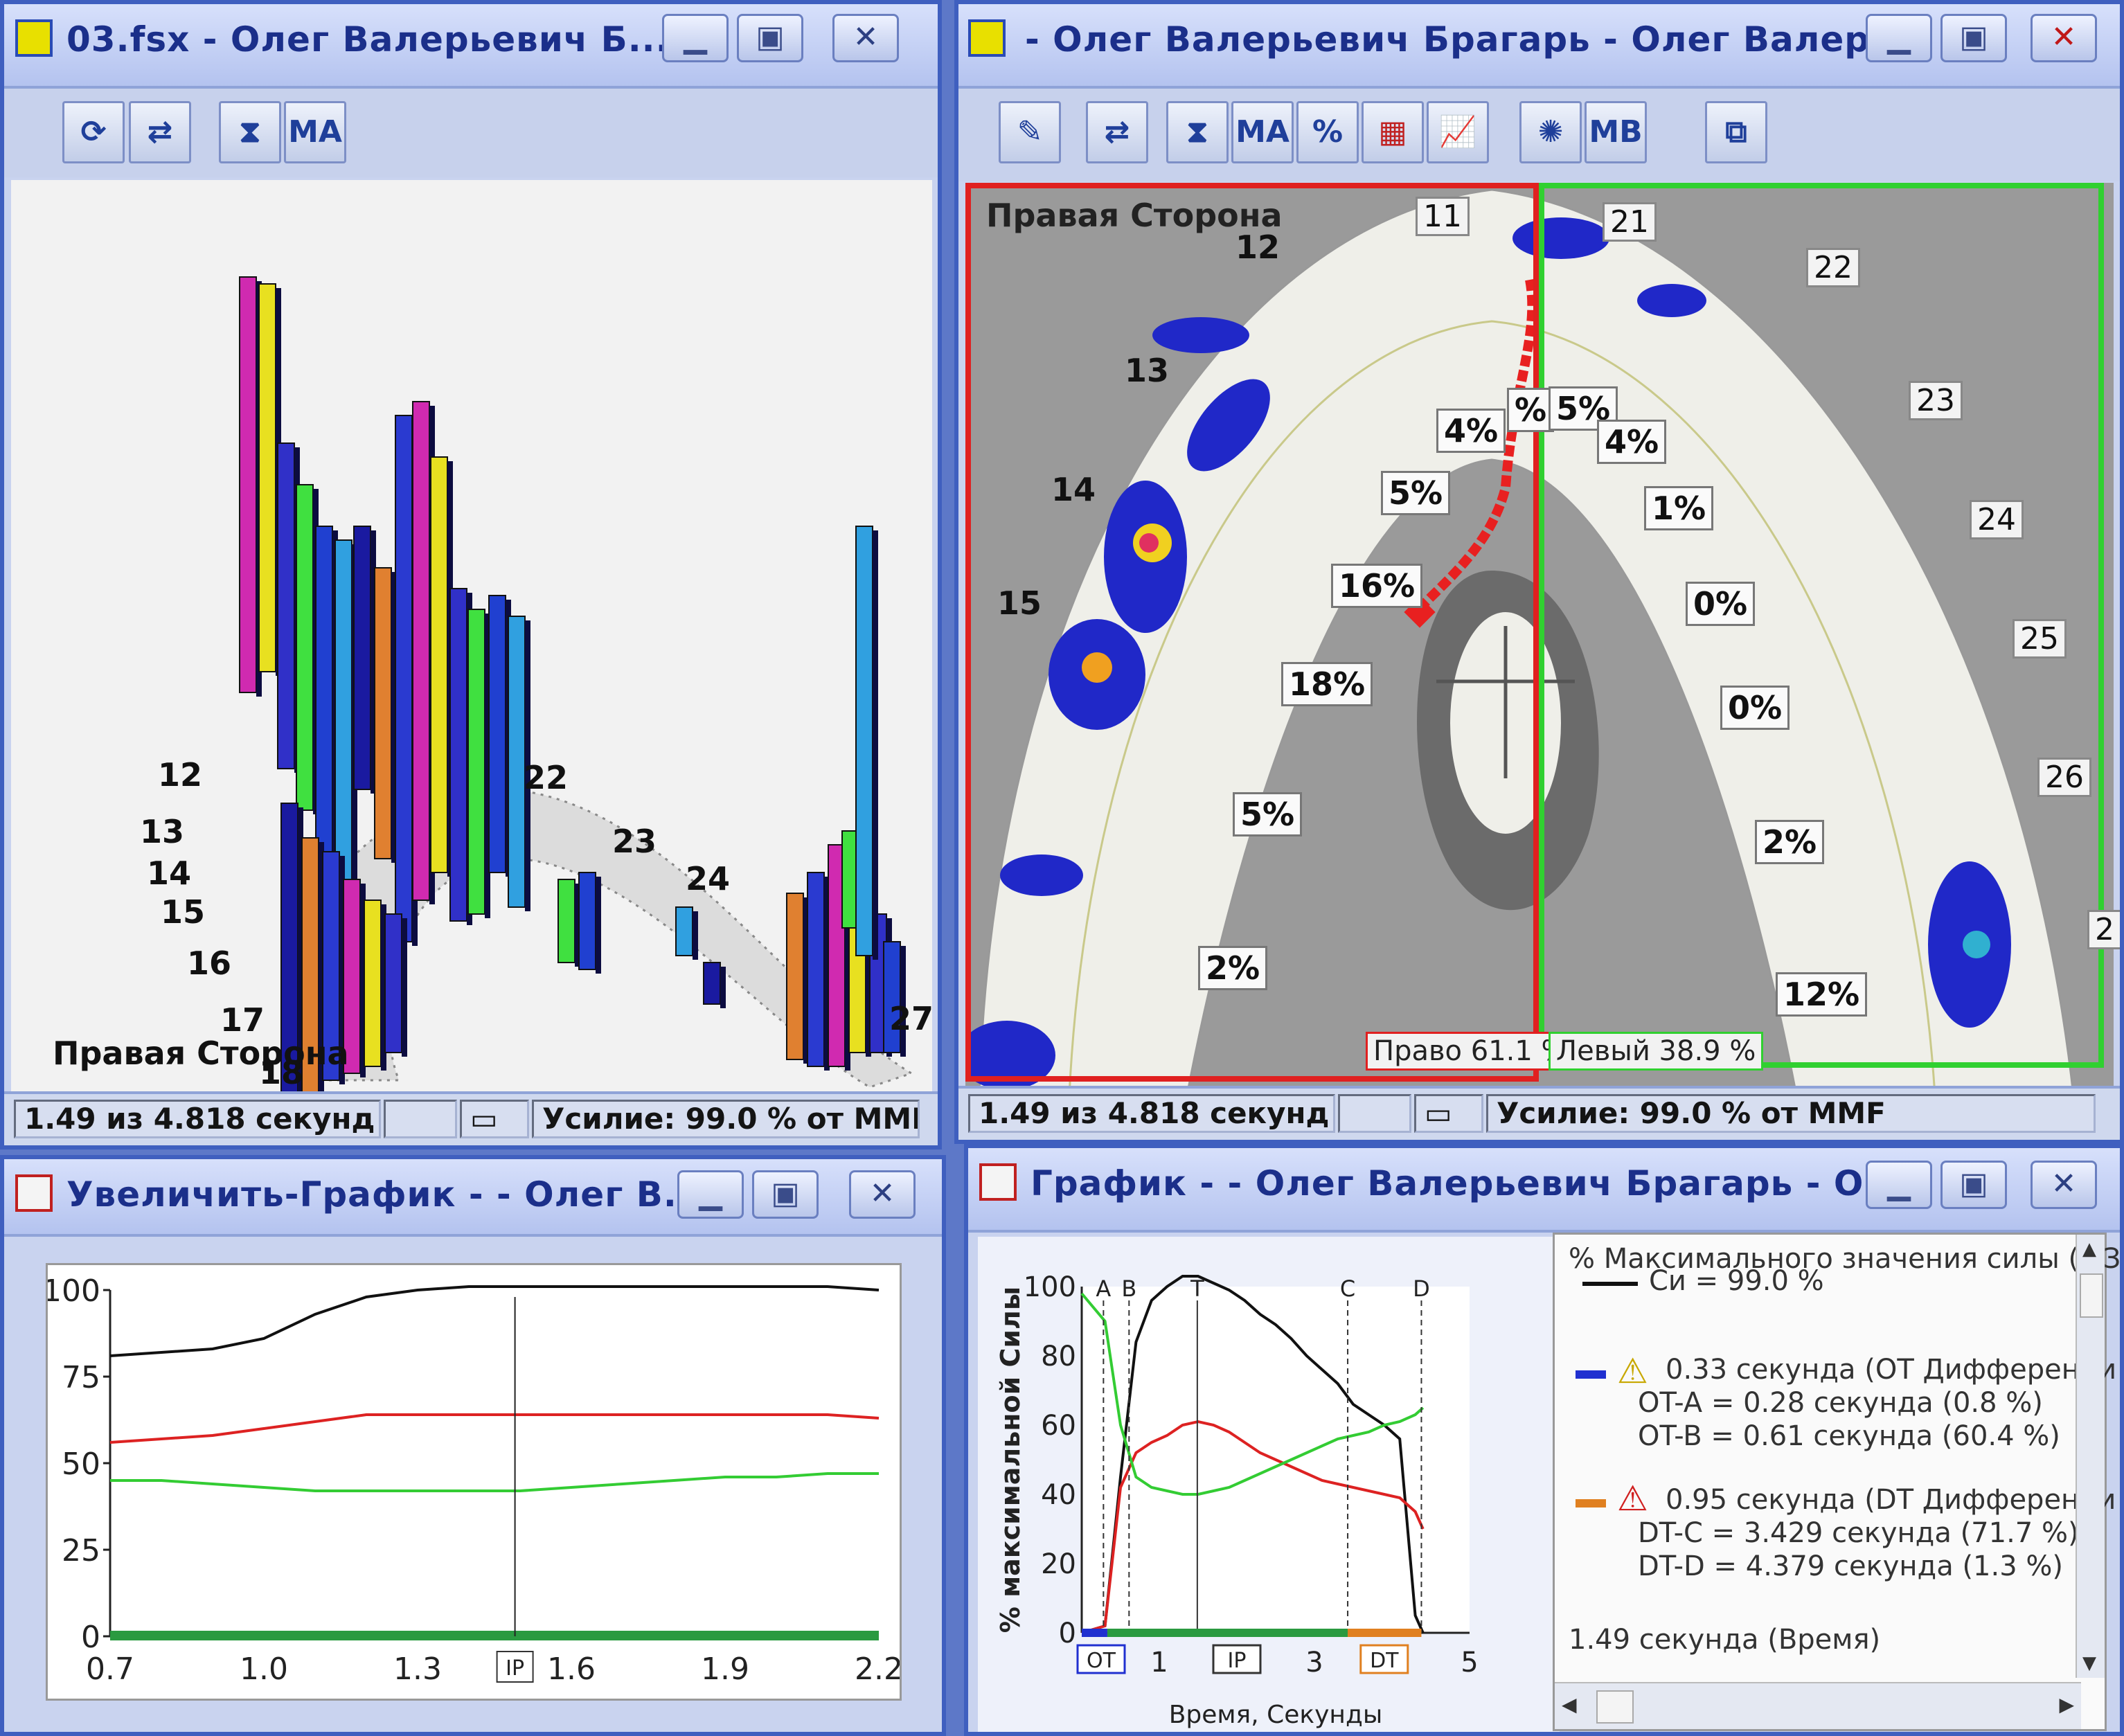 This screenshot has width=2124, height=1736. Describe the element at coordinates (1632, 1371) in the screenshot. I see `warning-icon: ⚠` at that location.